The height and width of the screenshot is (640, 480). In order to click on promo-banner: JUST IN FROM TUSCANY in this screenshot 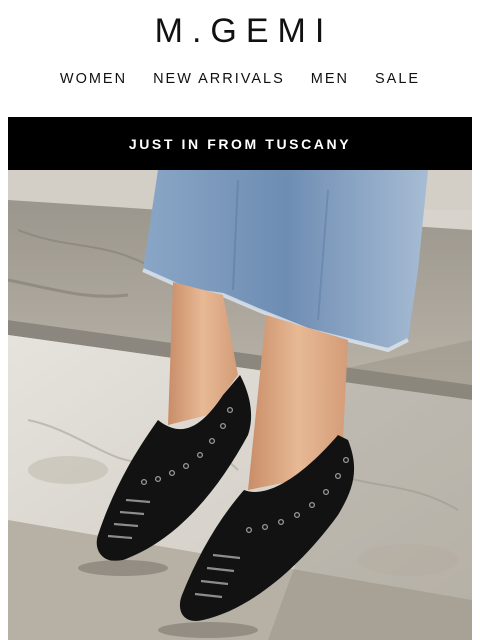, I will do `click(240, 143)`.